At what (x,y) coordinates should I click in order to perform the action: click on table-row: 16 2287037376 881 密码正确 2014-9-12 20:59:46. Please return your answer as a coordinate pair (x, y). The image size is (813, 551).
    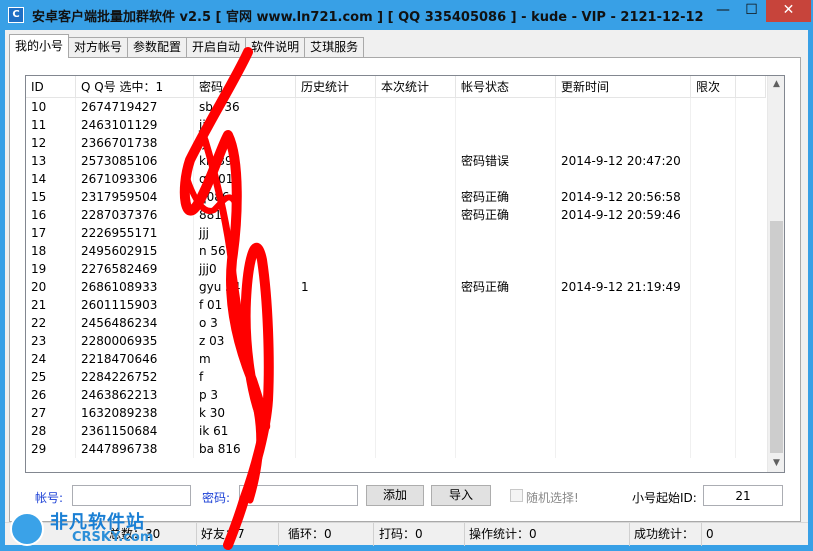
    Looking at the image, I should click on (396, 215).